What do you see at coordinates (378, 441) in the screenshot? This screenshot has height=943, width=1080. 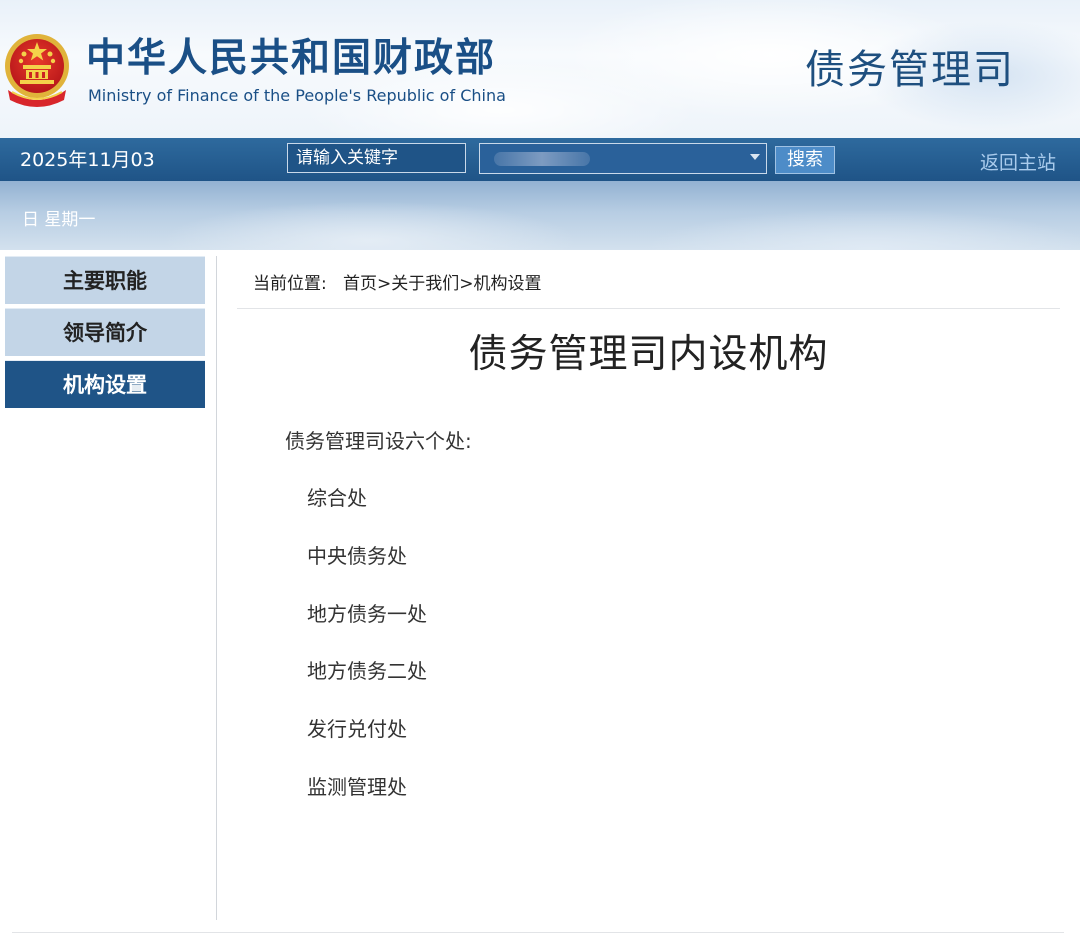 I see `intro-text: 债务管理司设六个处:` at bounding box center [378, 441].